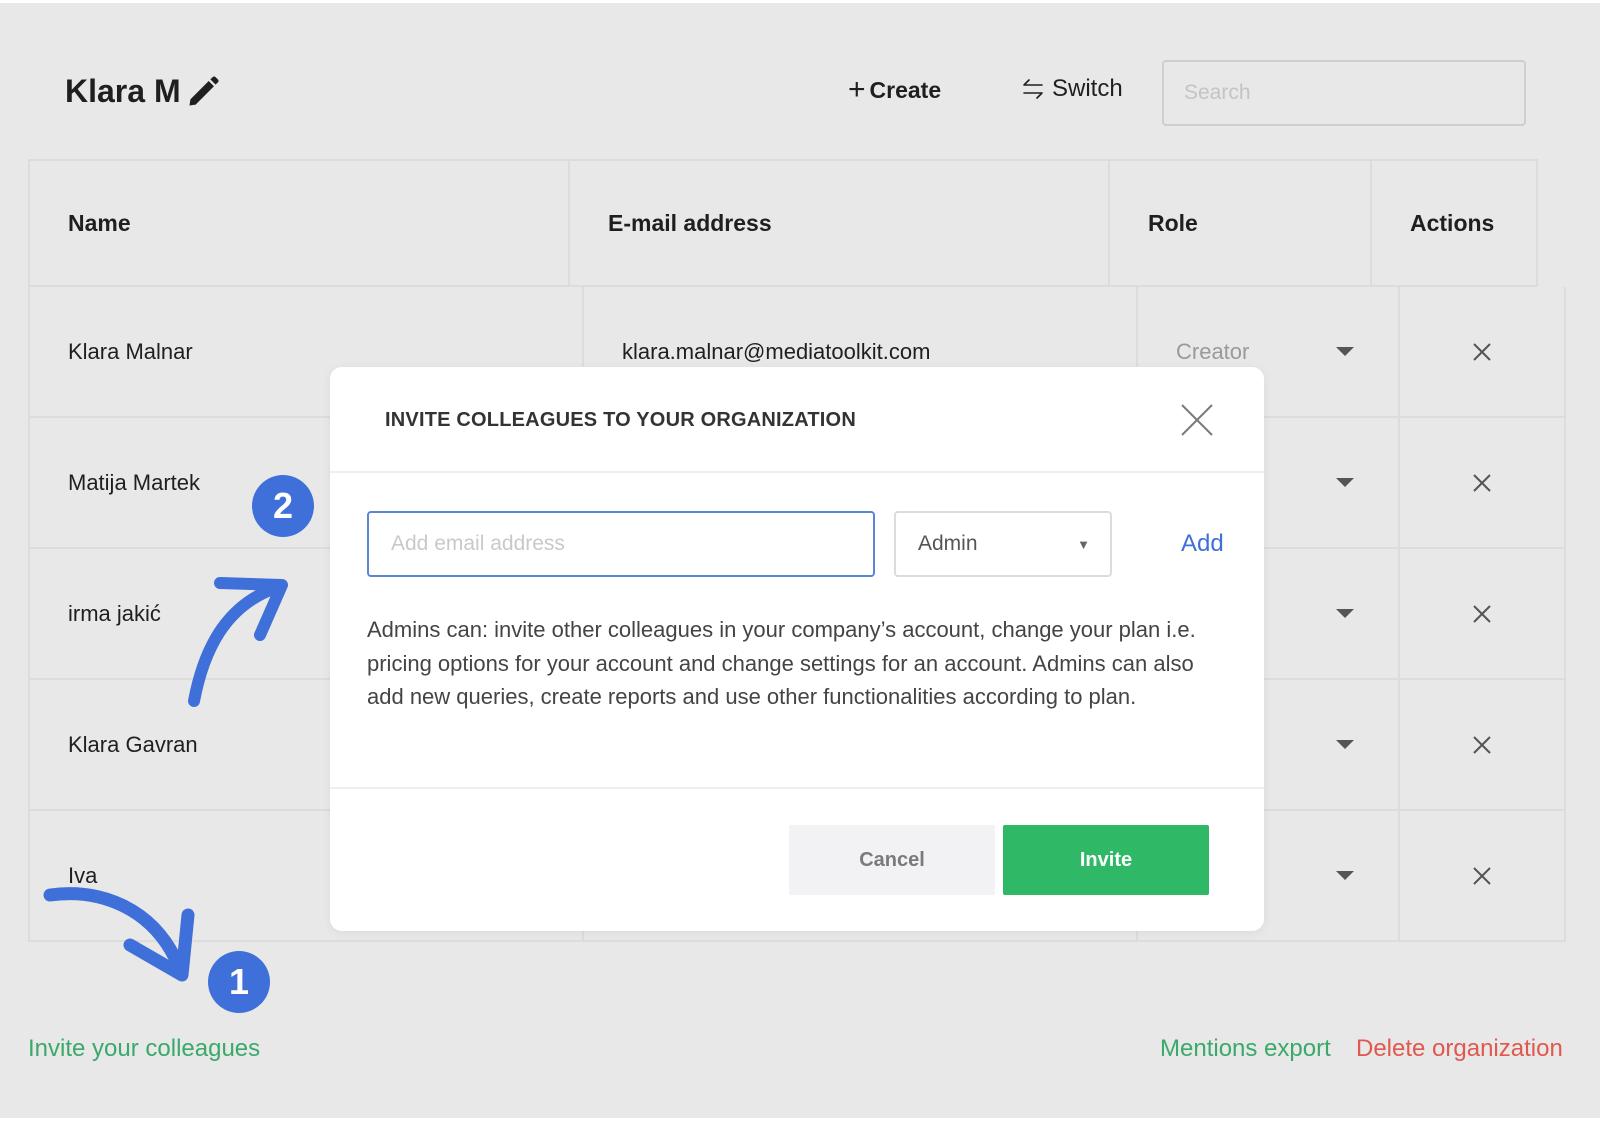  Describe the element at coordinates (1087, 88) in the screenshot. I see `switch-label: Switch` at that location.